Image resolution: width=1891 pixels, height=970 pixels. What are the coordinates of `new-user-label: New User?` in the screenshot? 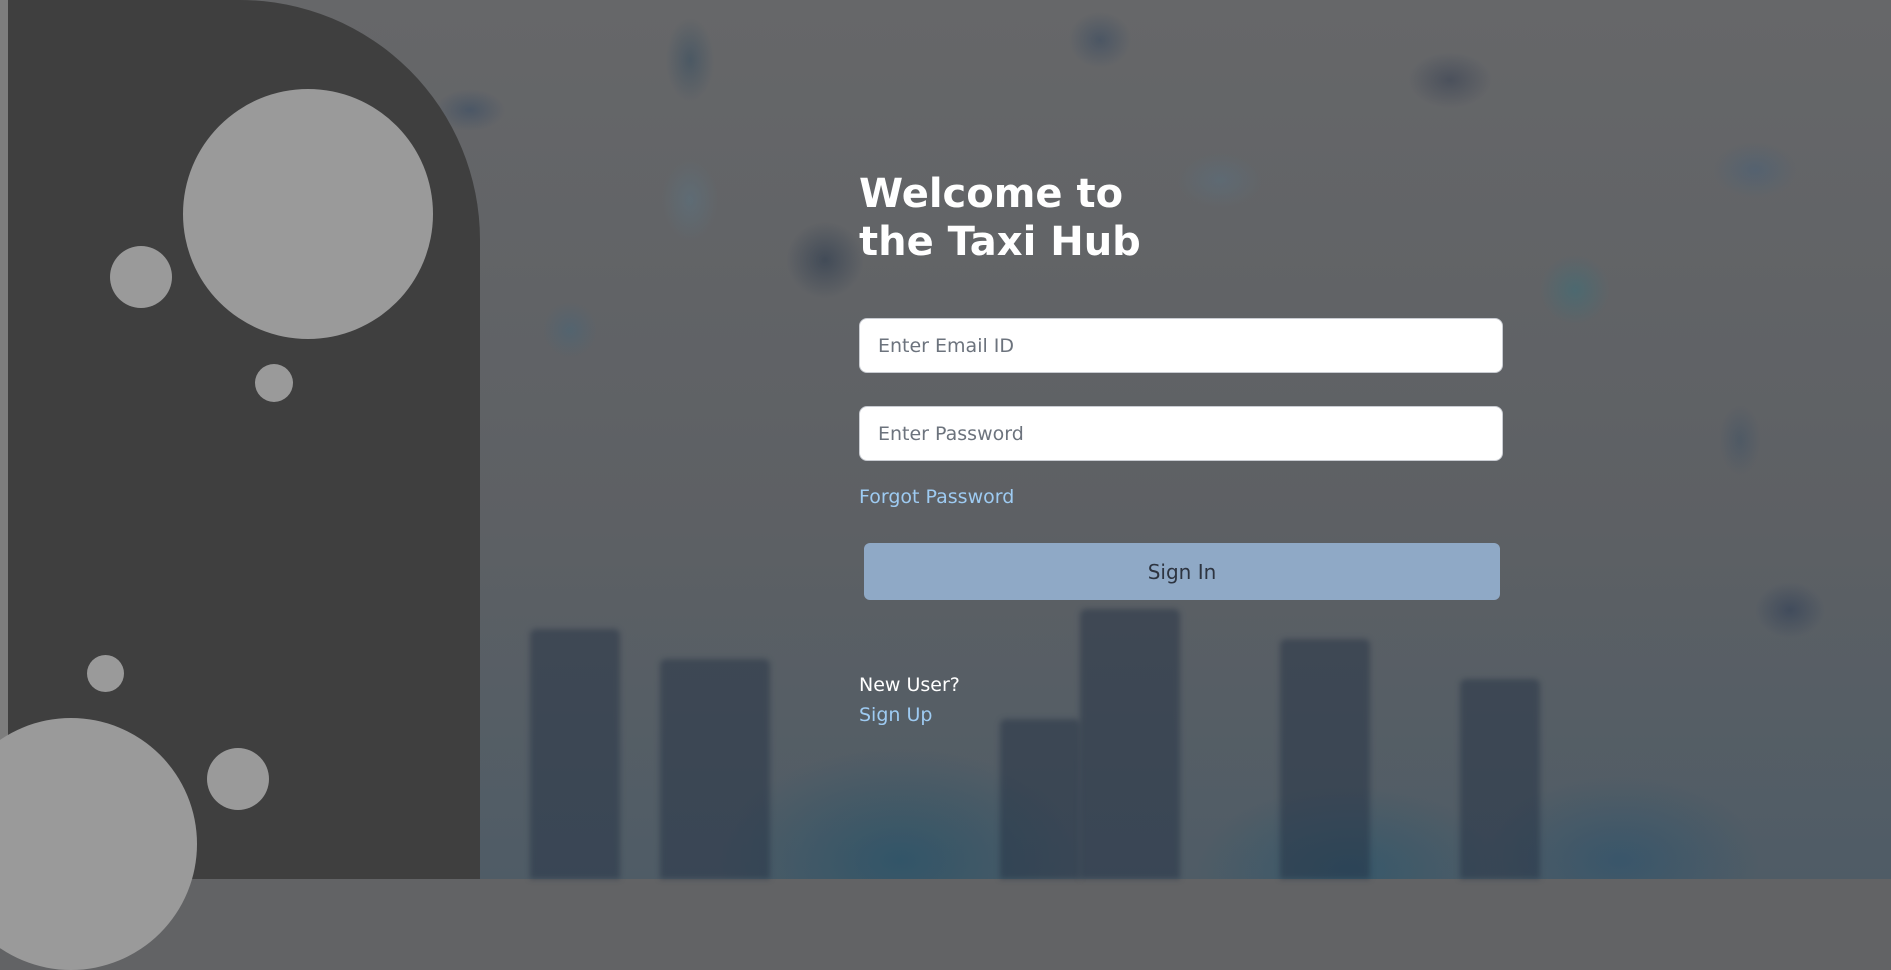 It's located at (909, 685).